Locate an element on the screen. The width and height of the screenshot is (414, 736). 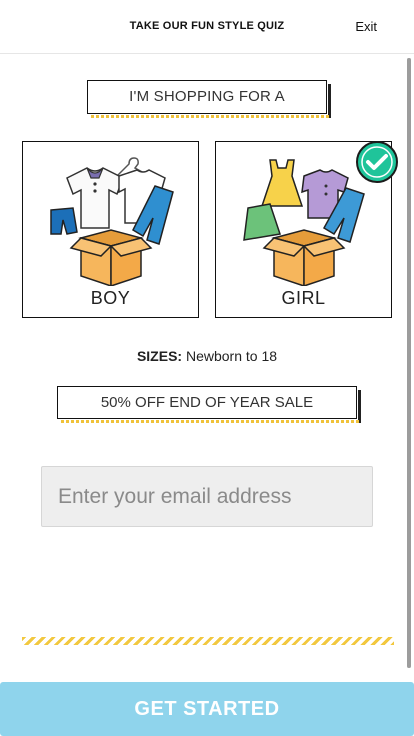
page-title: TAKE OUR FUN STYLE QUIZ is located at coordinates (207, 26).